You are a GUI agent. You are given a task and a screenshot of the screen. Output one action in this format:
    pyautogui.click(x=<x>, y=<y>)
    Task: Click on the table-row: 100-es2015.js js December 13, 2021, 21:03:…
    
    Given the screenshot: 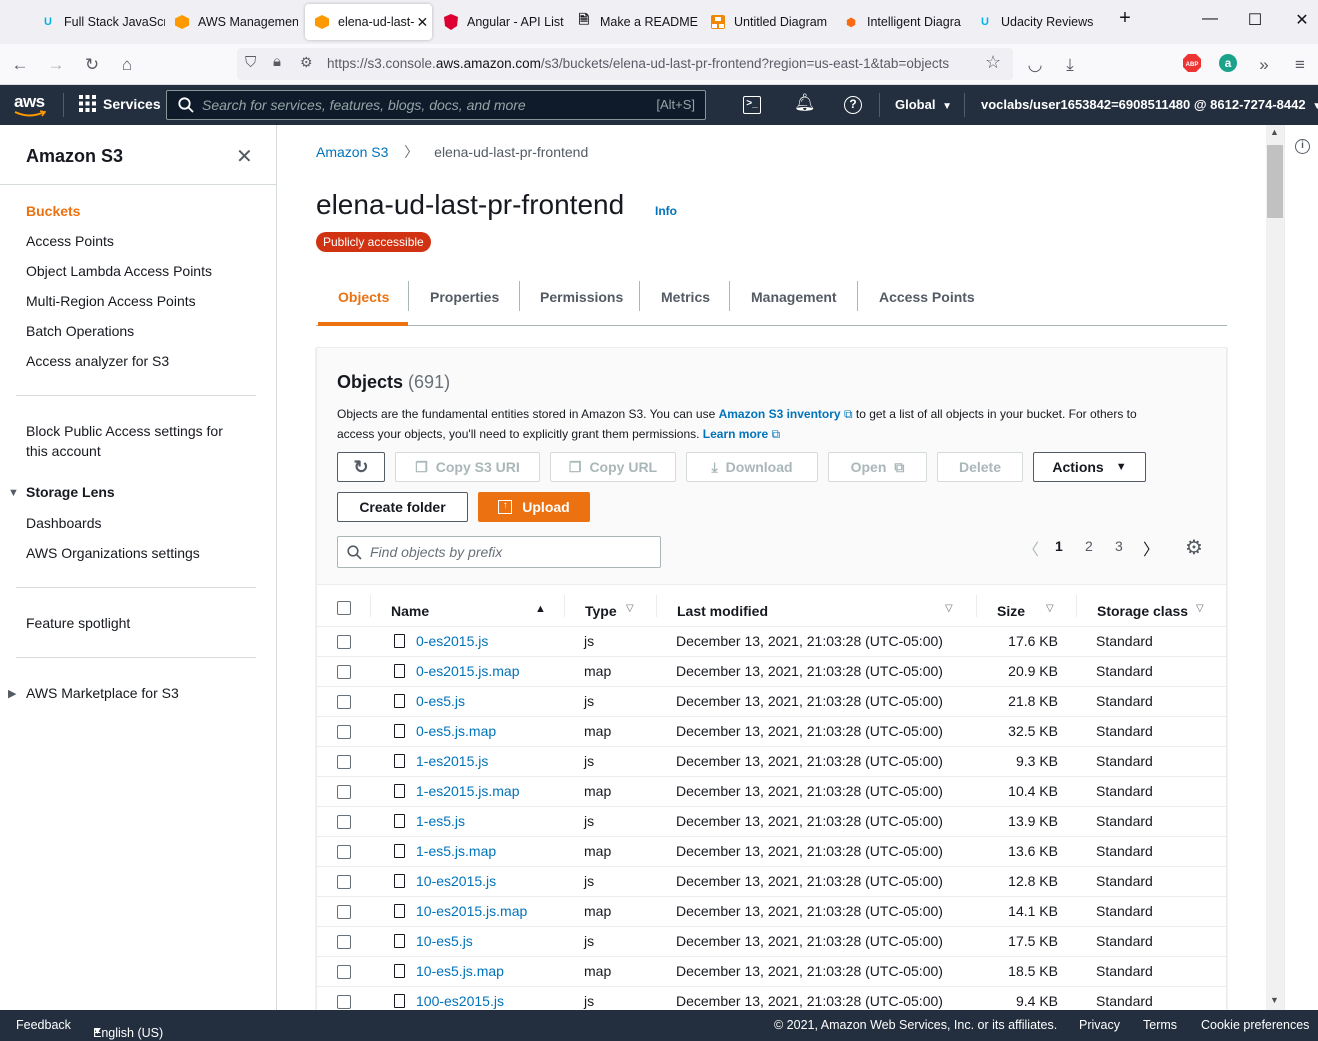 What is the action you would take?
    pyautogui.click(x=772, y=998)
    